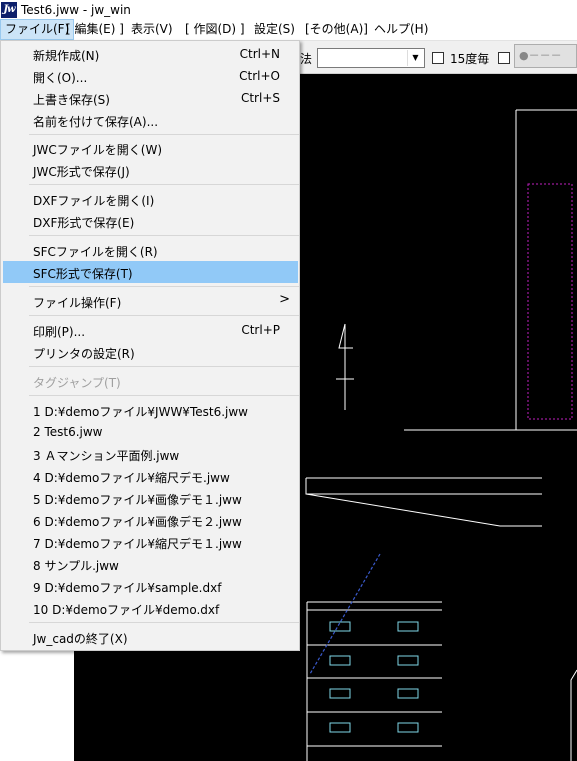 Image resolution: width=577 pixels, height=761 pixels. What do you see at coordinates (150, 76) in the screenshot?
I see `menu-item-open: 開く(O)... Ctrl+O` at bounding box center [150, 76].